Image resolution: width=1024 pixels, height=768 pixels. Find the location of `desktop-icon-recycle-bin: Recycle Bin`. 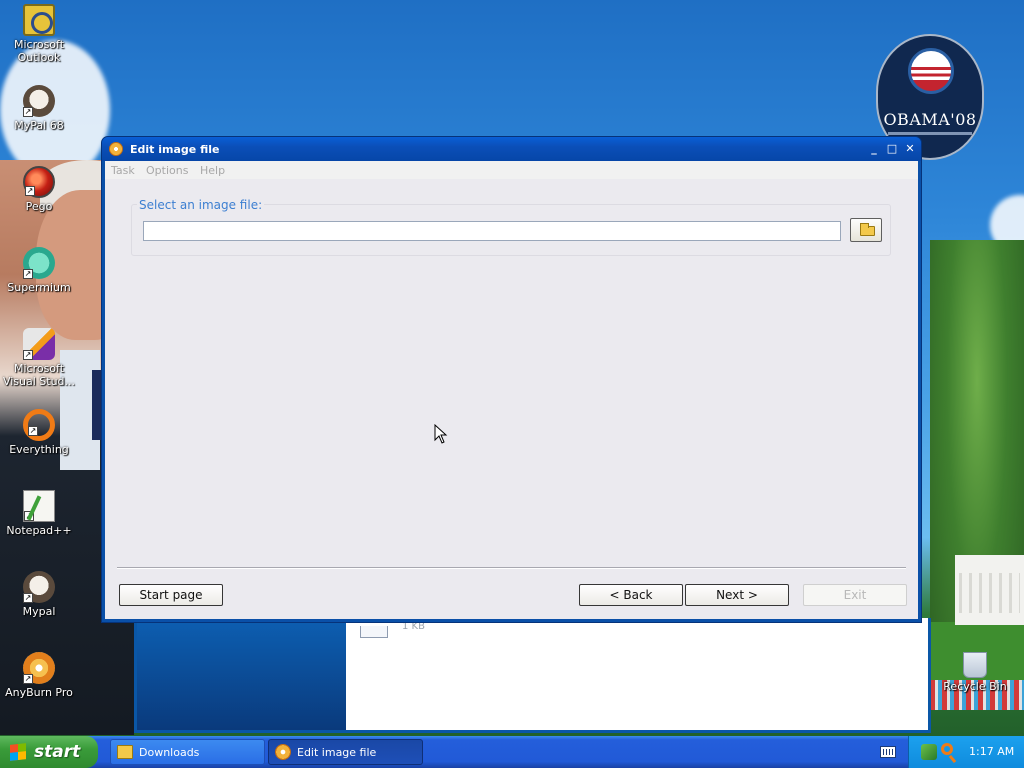

desktop-icon-recycle-bin: Recycle Bin is located at coordinates (975, 670).